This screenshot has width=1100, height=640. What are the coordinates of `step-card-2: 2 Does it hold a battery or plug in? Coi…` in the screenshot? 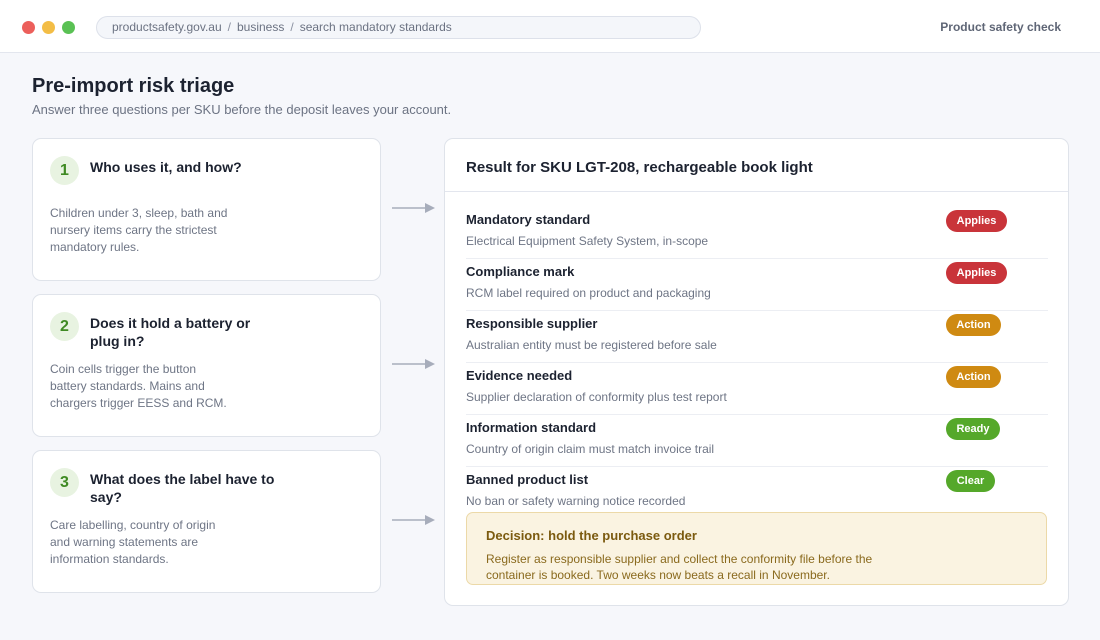 It's located at (206, 365).